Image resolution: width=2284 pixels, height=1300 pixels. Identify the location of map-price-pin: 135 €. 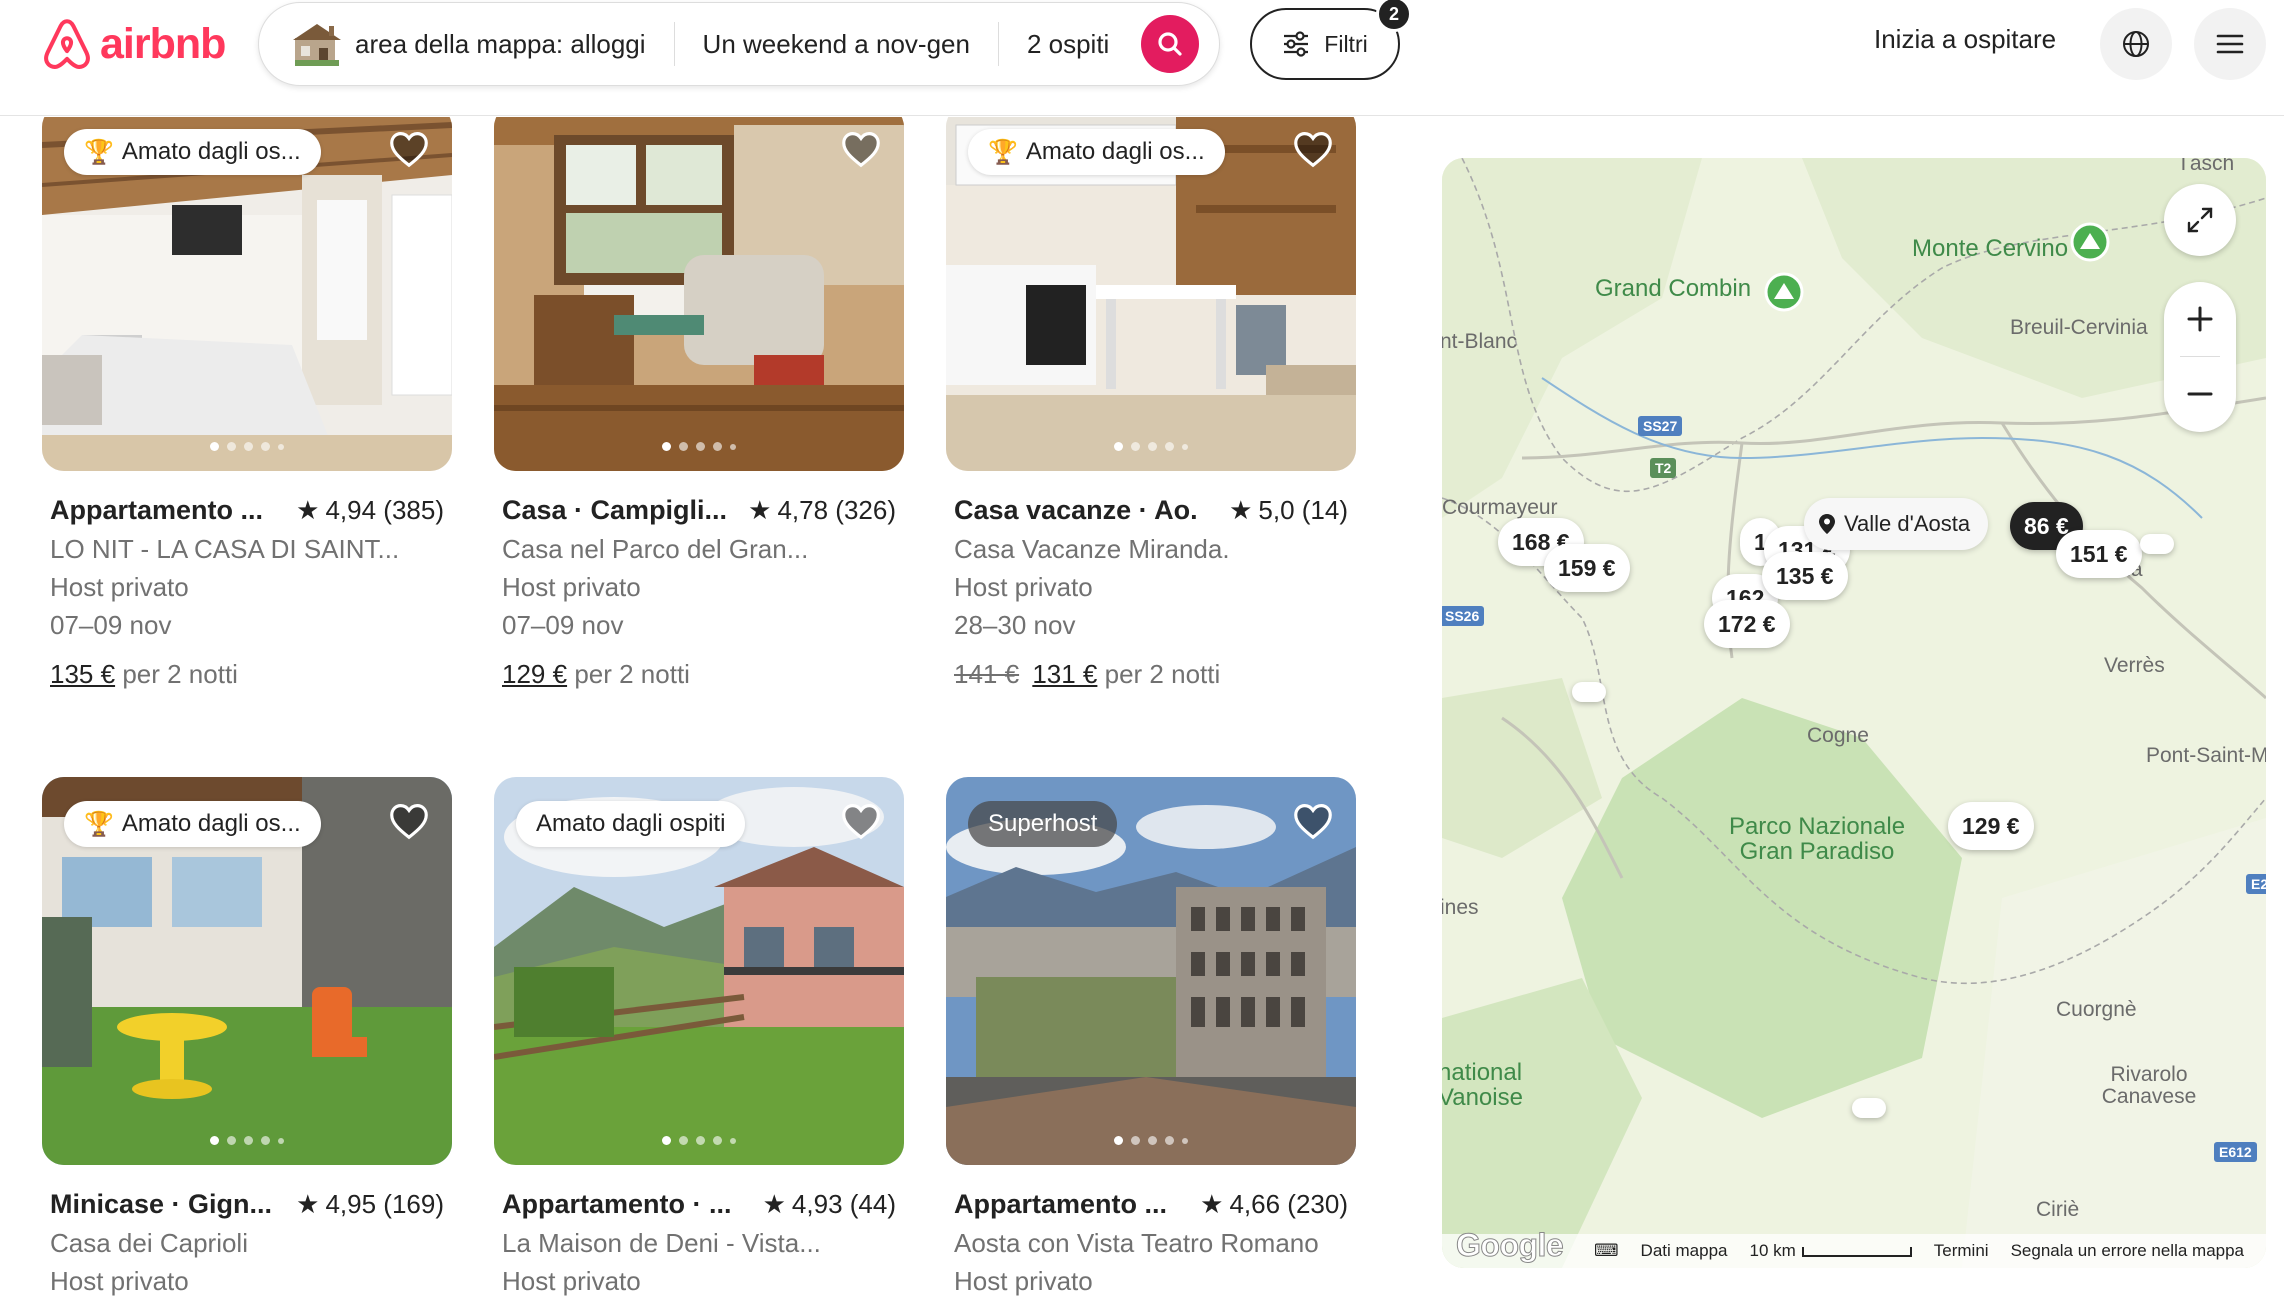
(1805, 576).